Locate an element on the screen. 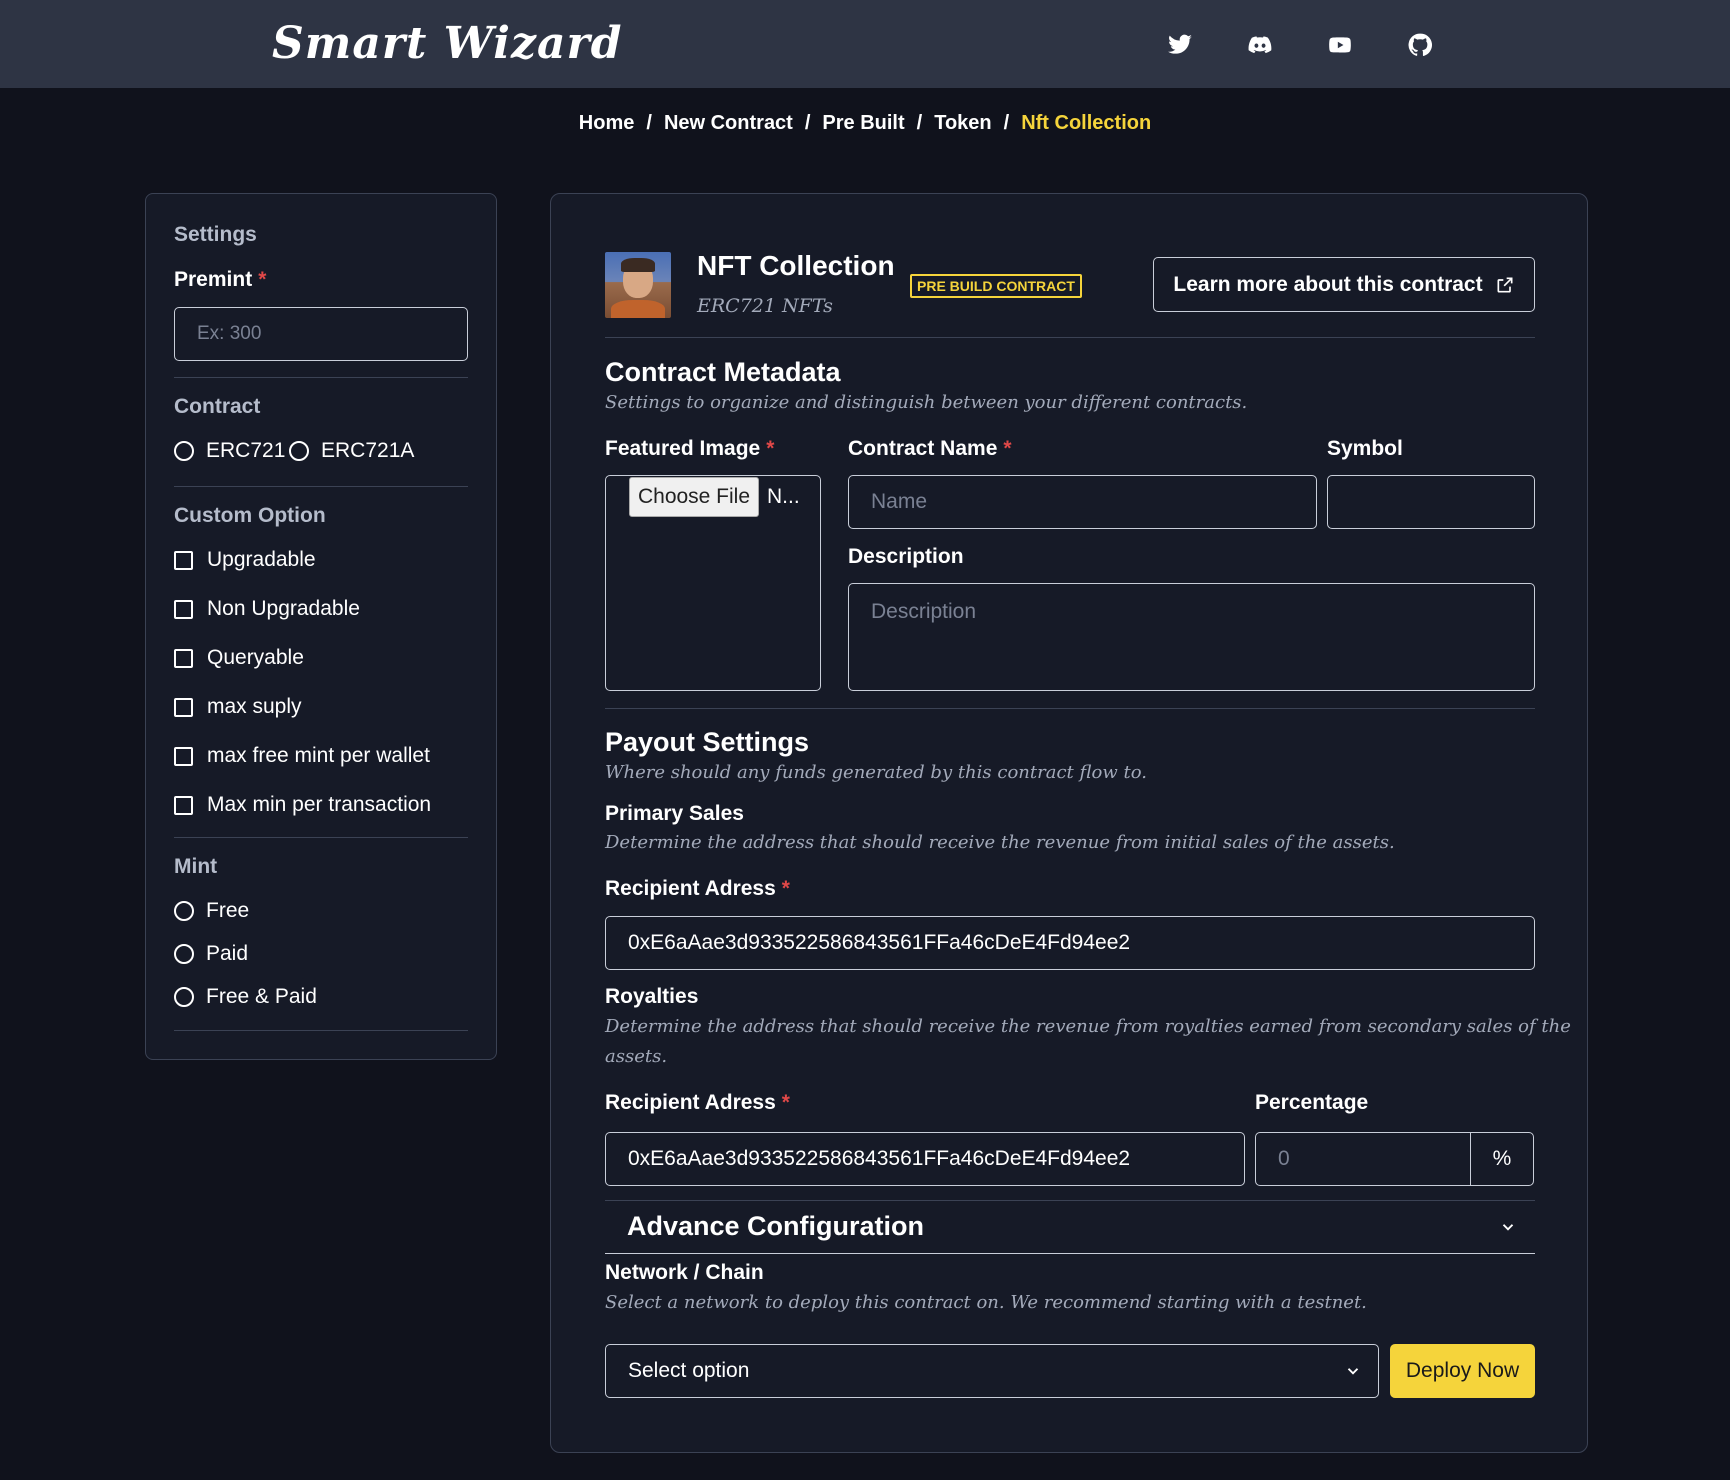 This screenshot has width=1730, height=1480. premint-input is located at coordinates (321, 334).